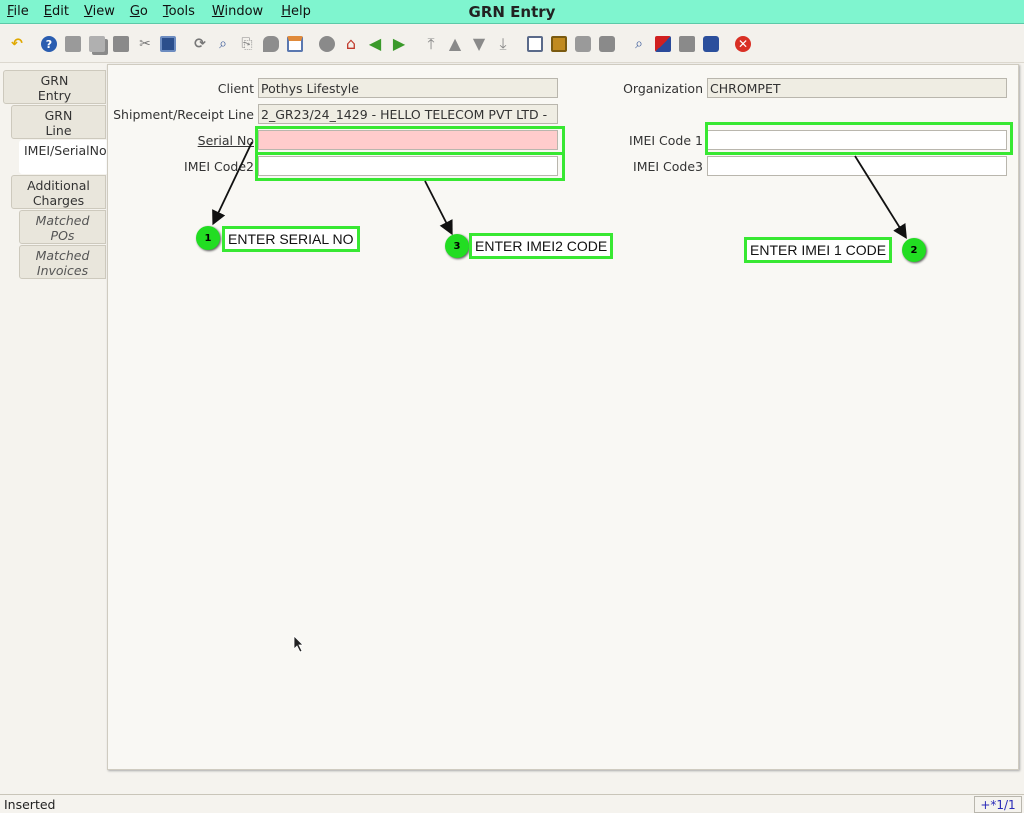  Describe the element at coordinates (431, 44) in the screenshot. I see `first-record-icon: ⤒` at that location.